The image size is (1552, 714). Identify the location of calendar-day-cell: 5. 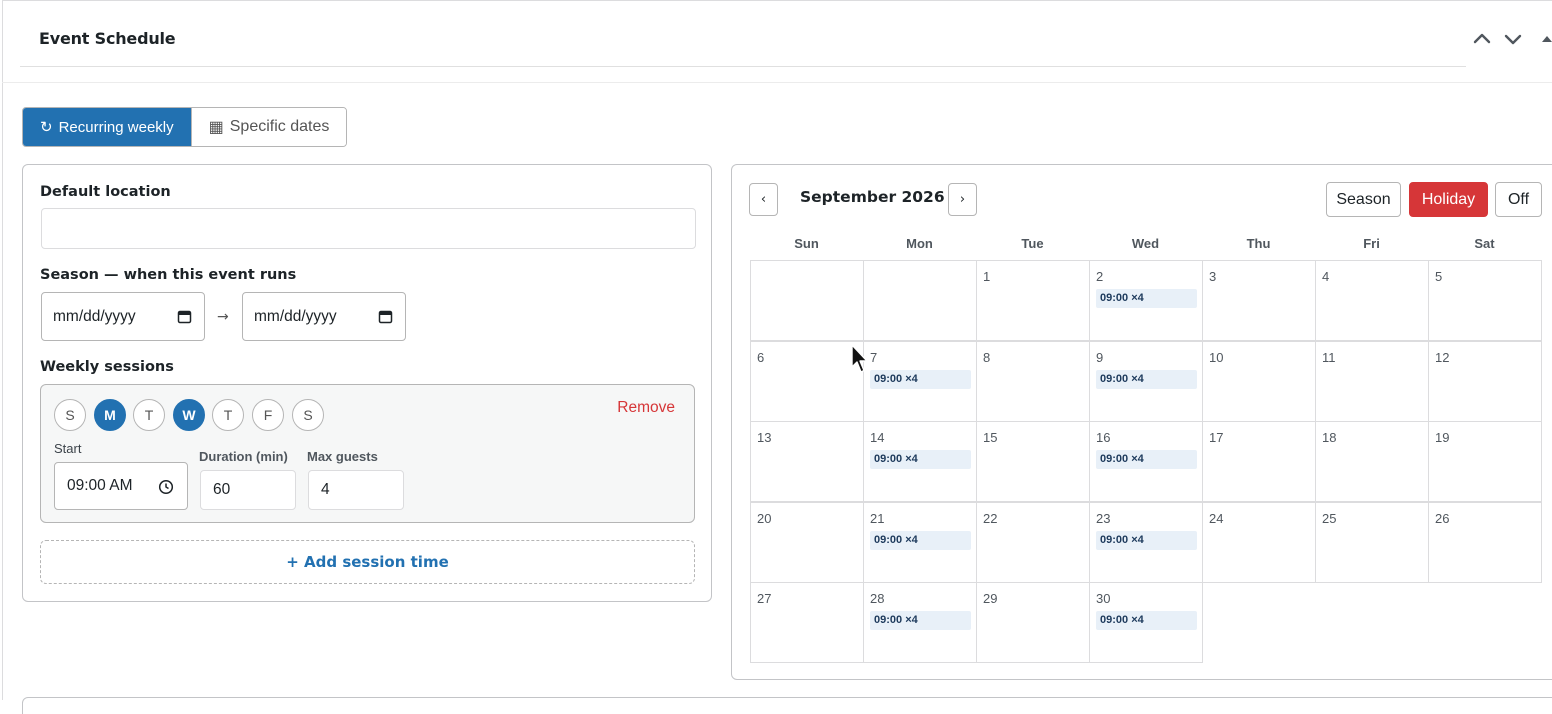
(1485, 300).